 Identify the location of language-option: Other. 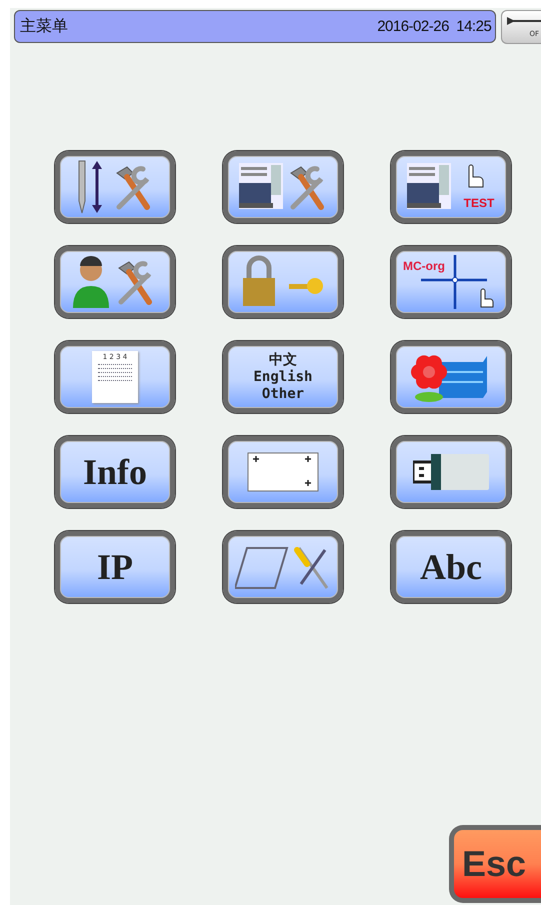
(283, 394).